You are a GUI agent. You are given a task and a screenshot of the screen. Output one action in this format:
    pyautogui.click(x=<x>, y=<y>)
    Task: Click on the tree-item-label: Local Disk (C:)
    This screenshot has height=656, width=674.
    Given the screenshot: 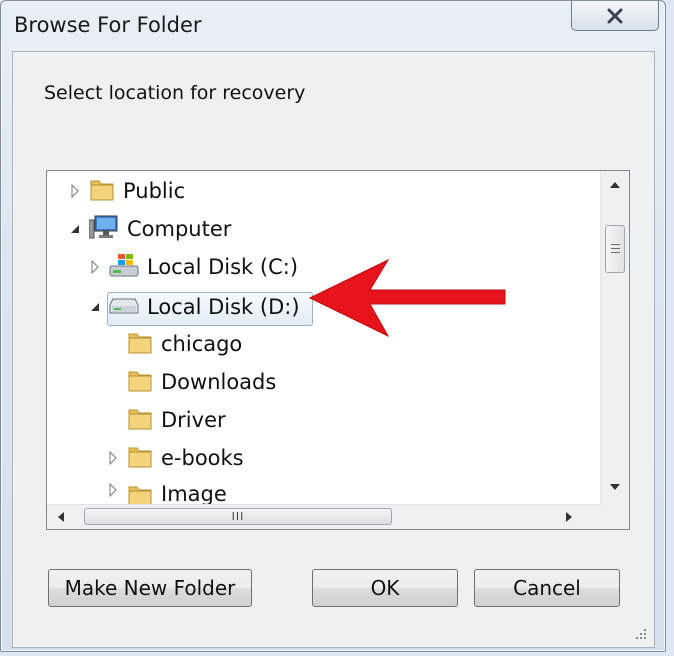 What is the action you would take?
    pyautogui.click(x=223, y=267)
    